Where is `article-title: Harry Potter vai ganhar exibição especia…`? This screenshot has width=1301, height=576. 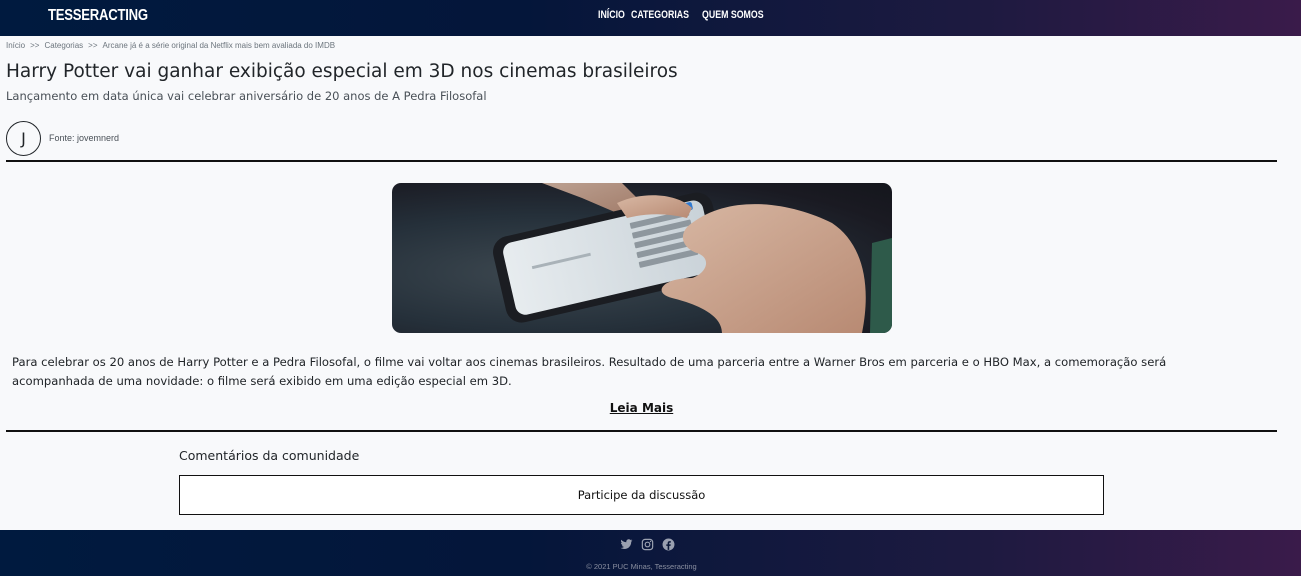
article-title: Harry Potter vai ganhar exibição especia… is located at coordinates (342, 71).